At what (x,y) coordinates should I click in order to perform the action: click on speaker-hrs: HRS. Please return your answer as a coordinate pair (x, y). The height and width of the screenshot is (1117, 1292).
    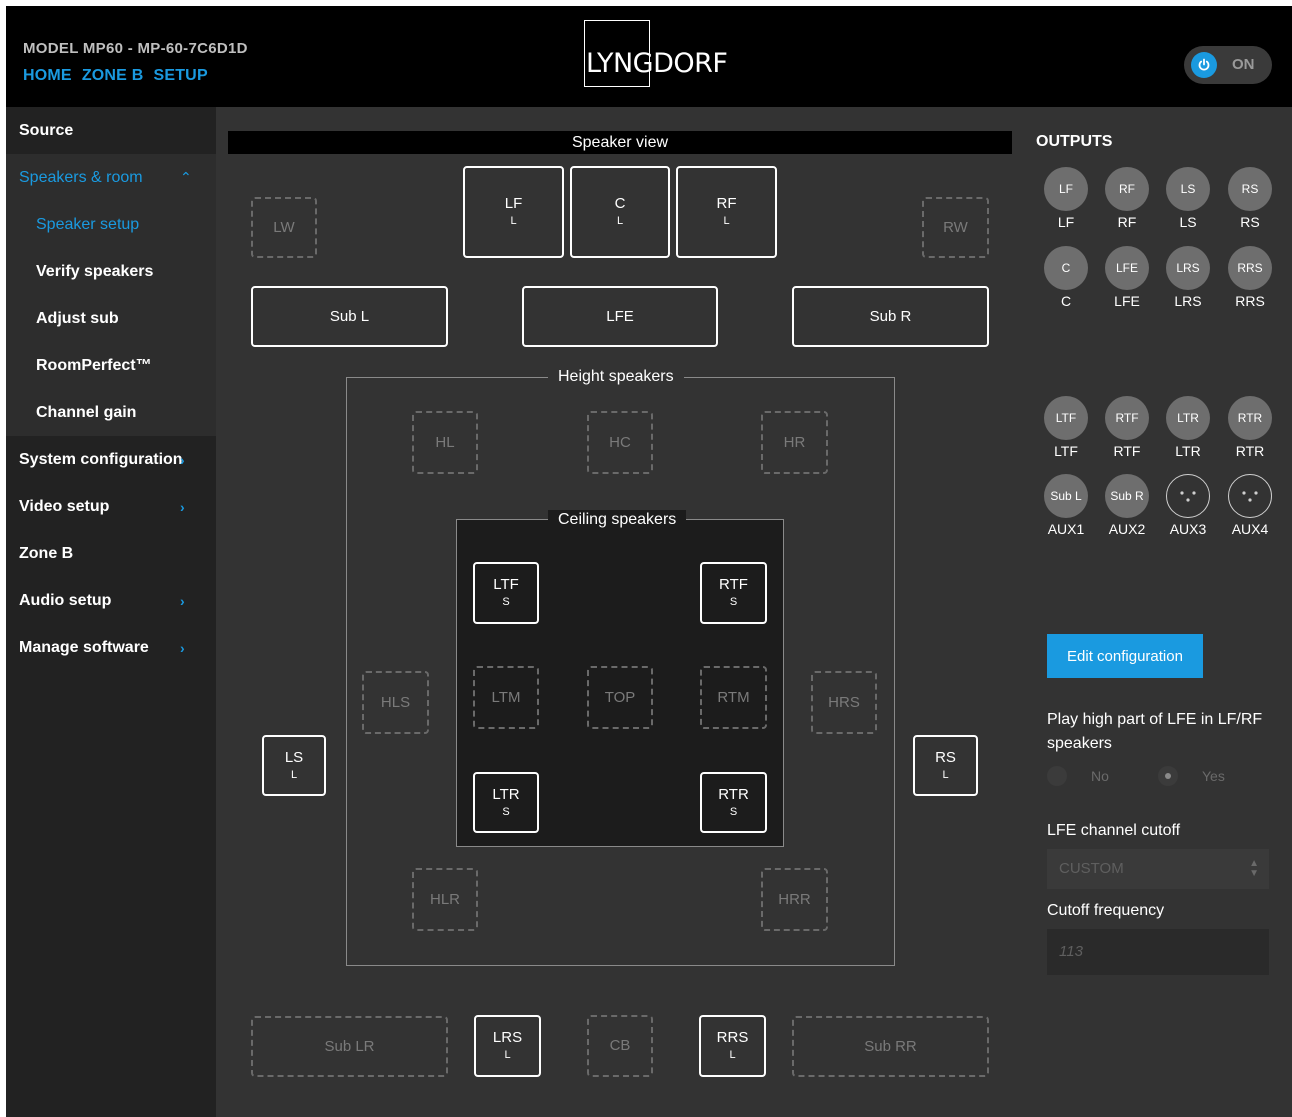
    Looking at the image, I should click on (844, 702).